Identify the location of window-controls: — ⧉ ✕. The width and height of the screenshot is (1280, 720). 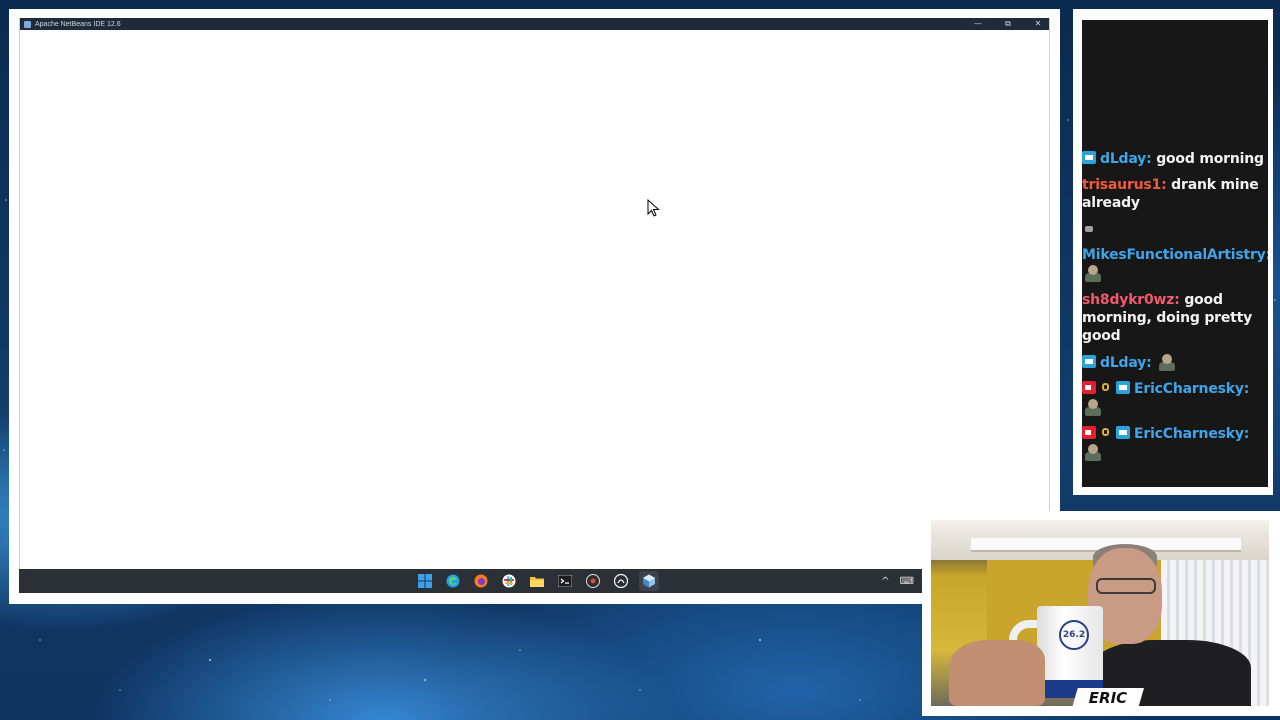
(1008, 24).